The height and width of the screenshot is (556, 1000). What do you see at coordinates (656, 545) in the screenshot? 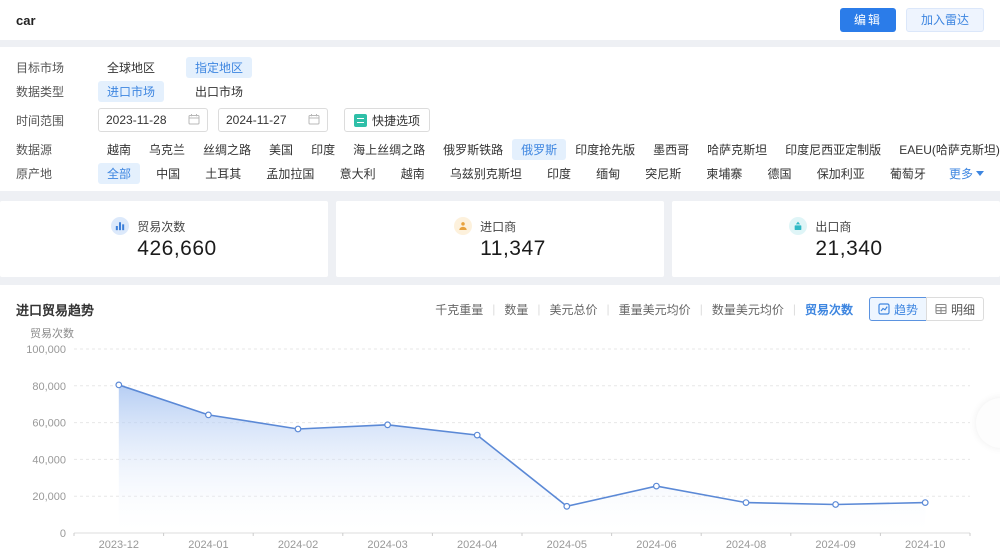
I see `svg-text: 2024-06` at bounding box center [656, 545].